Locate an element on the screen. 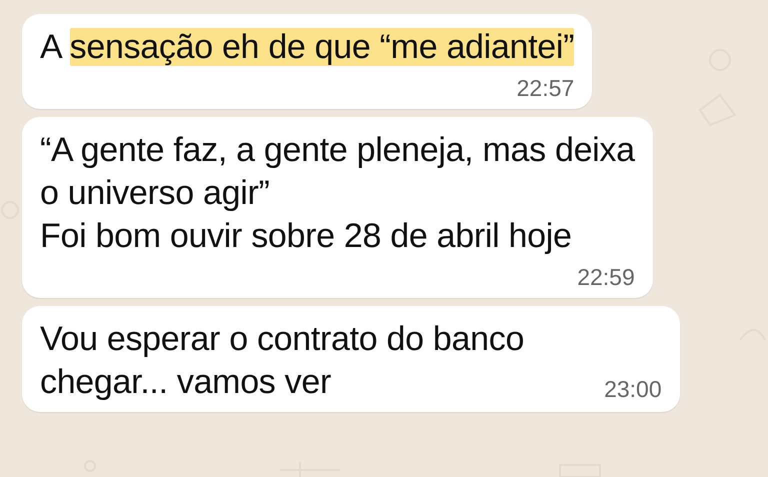  message-time: 22:59 is located at coordinates (606, 277).